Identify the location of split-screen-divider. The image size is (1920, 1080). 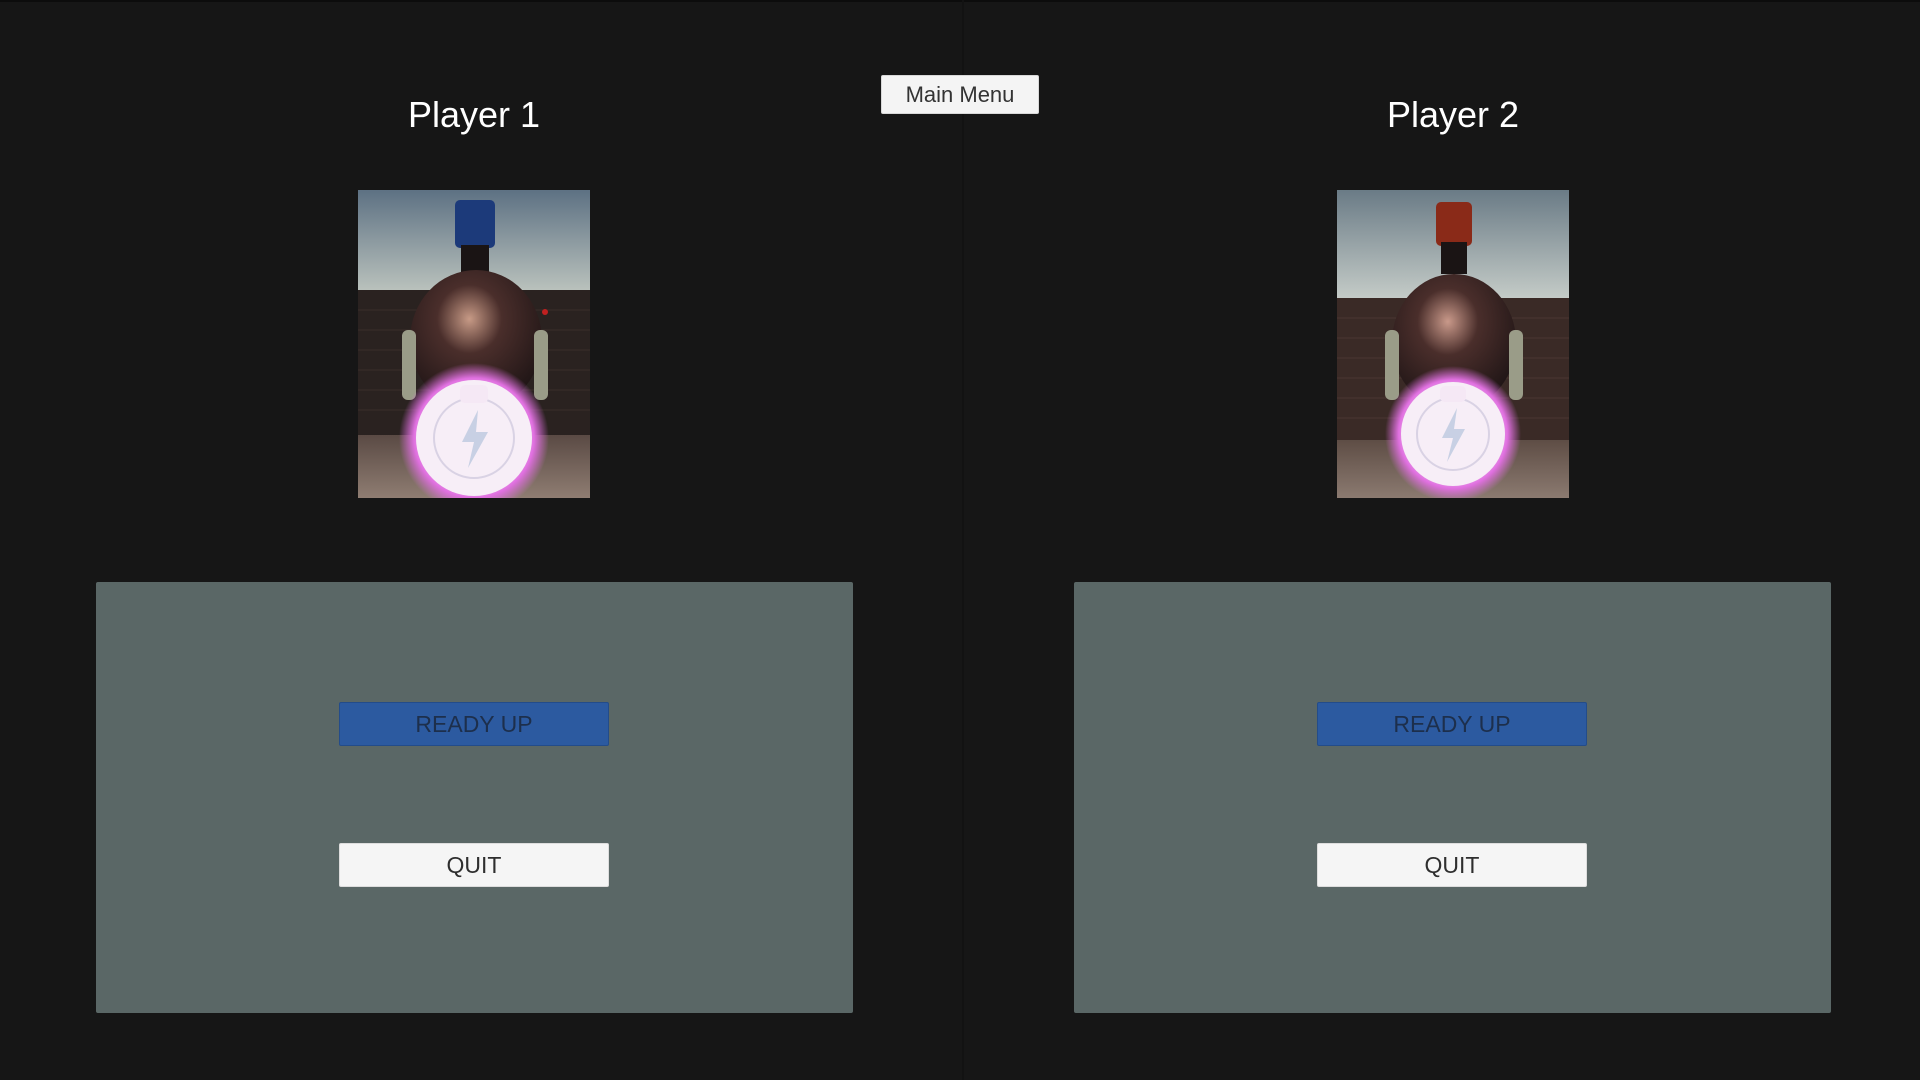
(963, 540).